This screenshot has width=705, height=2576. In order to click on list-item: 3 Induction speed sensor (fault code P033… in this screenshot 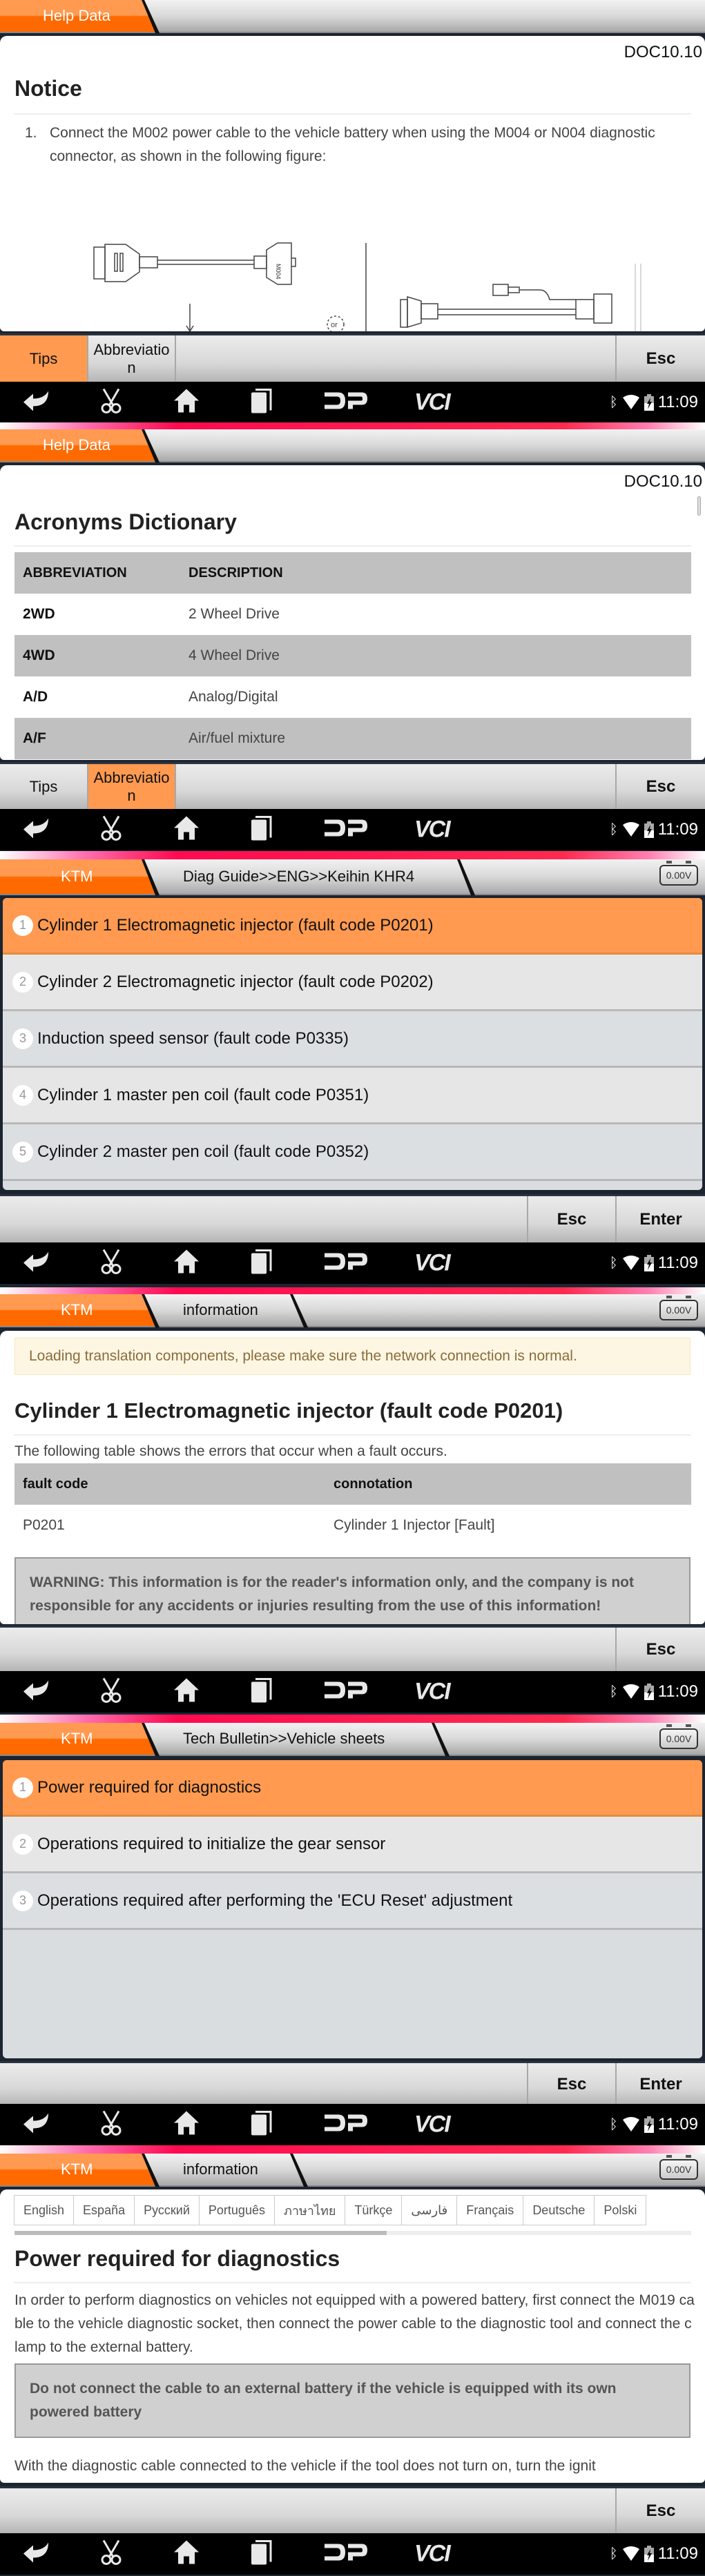, I will do `click(352, 1039)`.